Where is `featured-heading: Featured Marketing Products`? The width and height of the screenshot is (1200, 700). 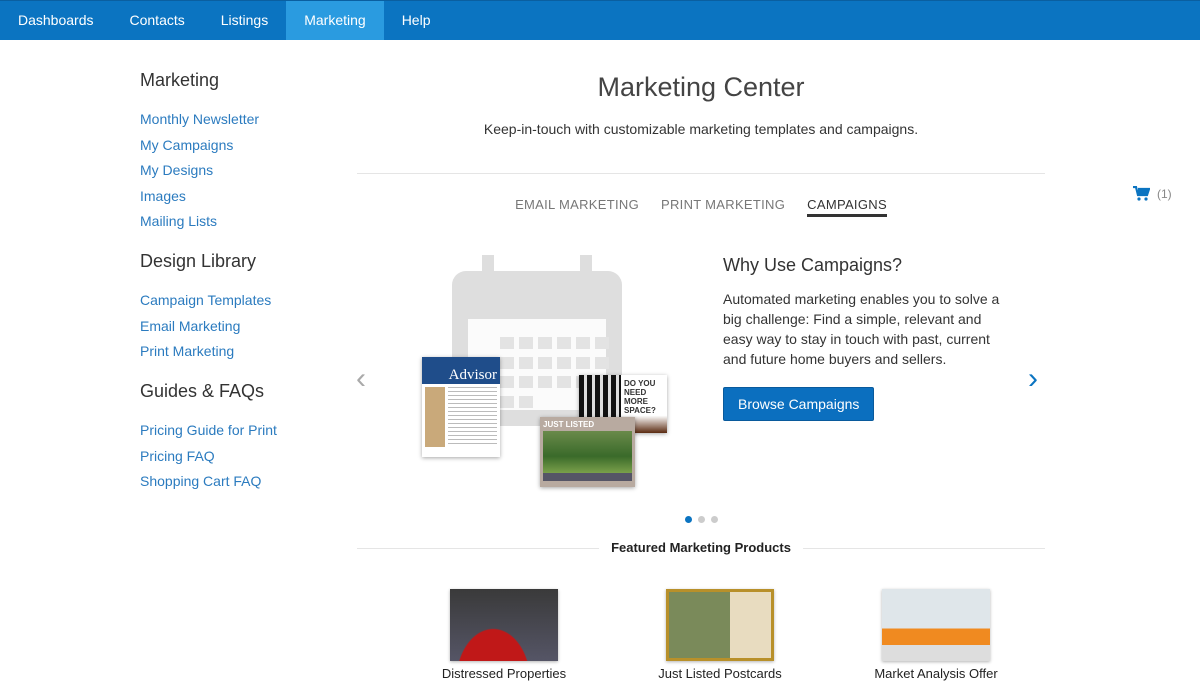
featured-heading: Featured Marketing Products is located at coordinates (701, 547).